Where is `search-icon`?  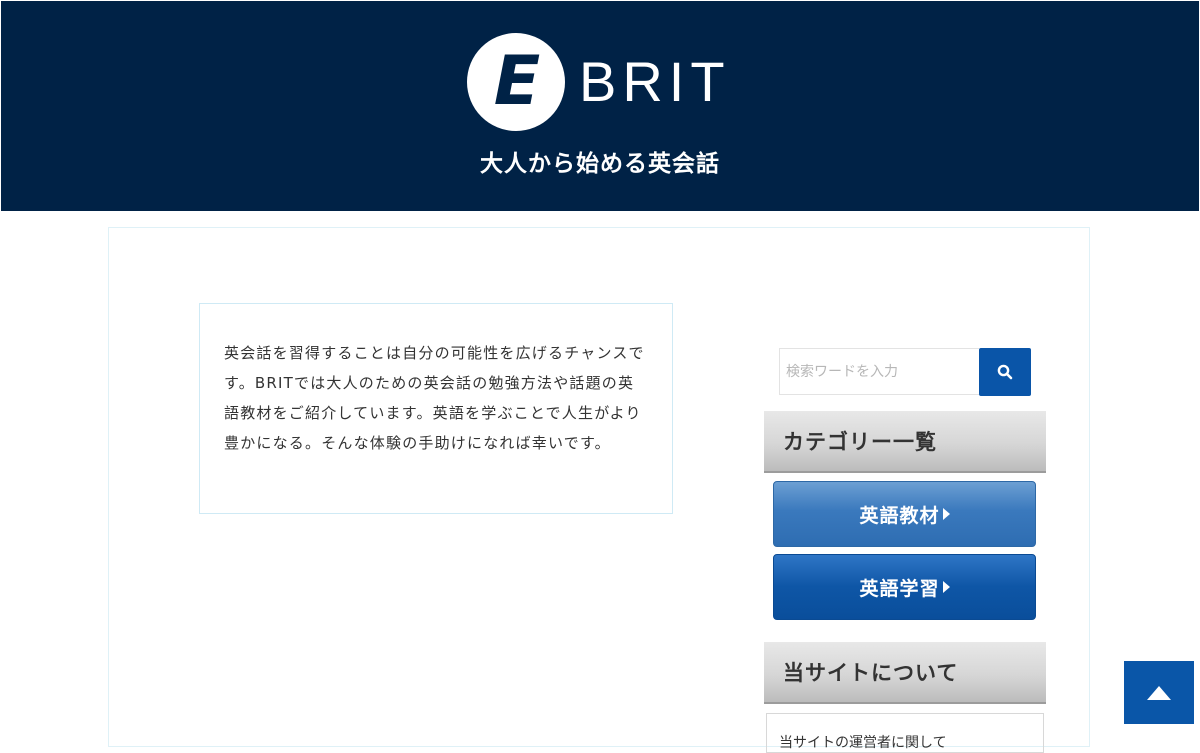 search-icon is located at coordinates (1005, 372).